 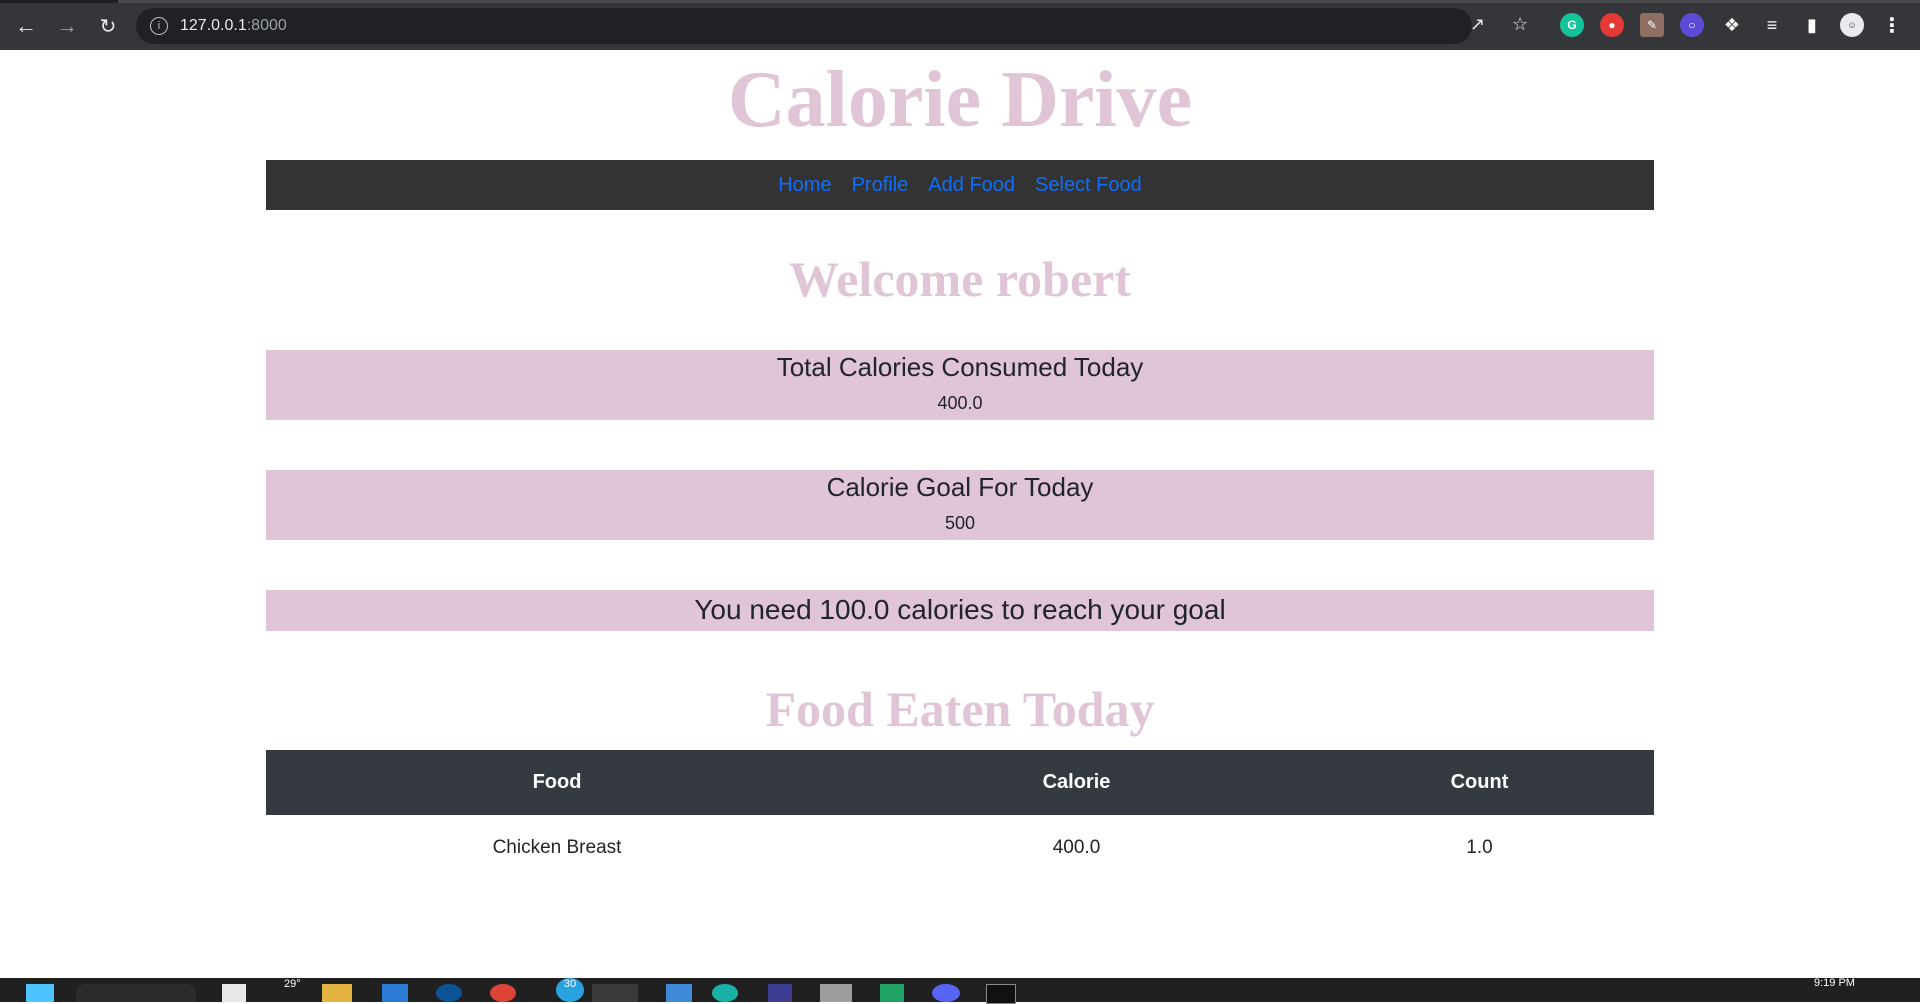 What do you see at coordinates (960, 848) in the screenshot?
I see `table-row: Chicken Breast 400.0 1.0` at bounding box center [960, 848].